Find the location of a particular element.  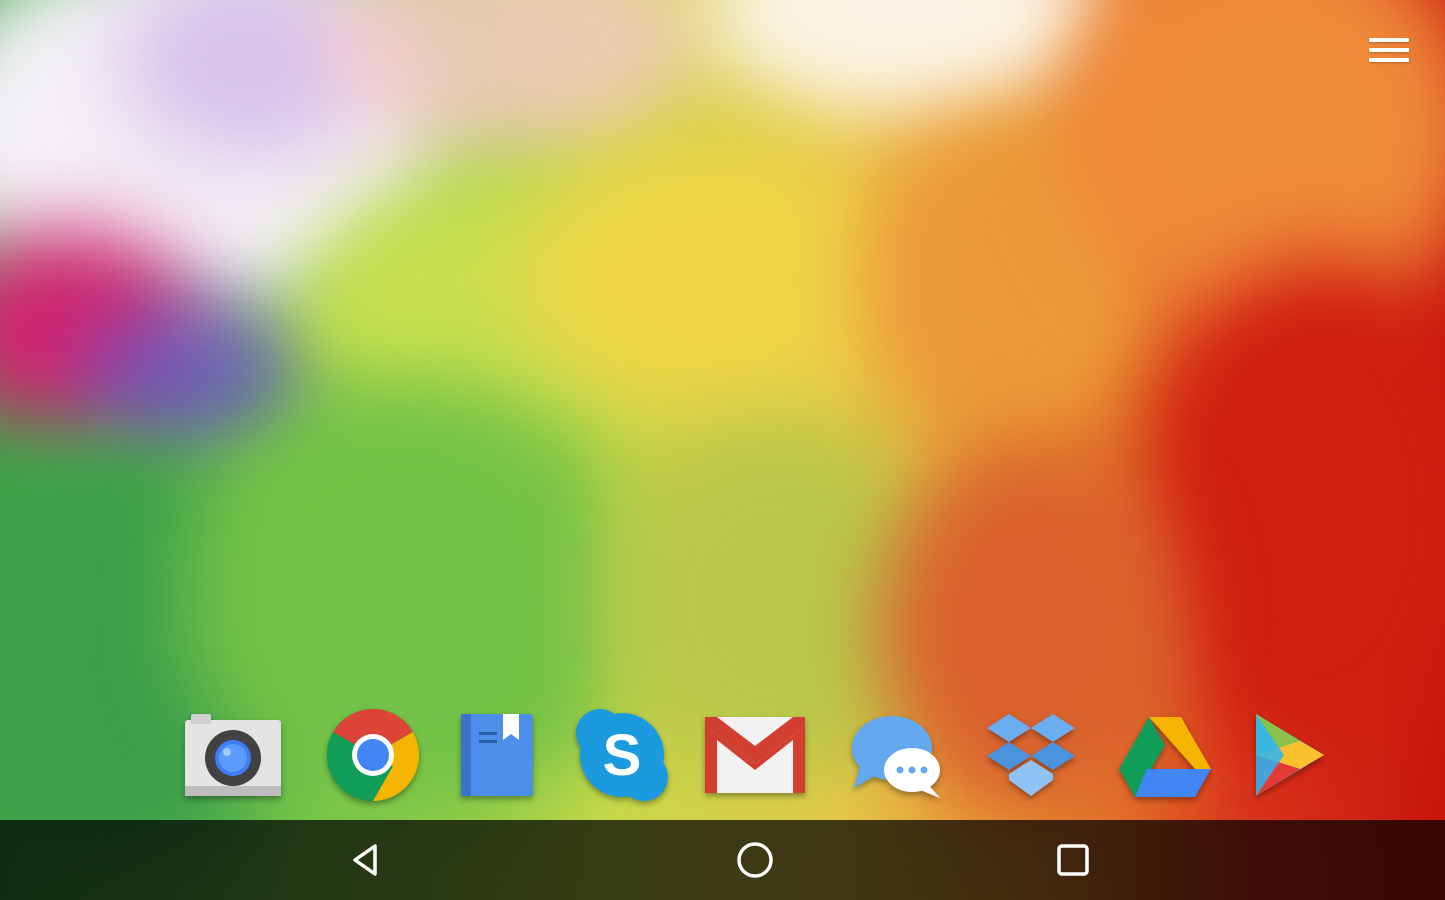

skype-icon: S is located at coordinates (622, 755).